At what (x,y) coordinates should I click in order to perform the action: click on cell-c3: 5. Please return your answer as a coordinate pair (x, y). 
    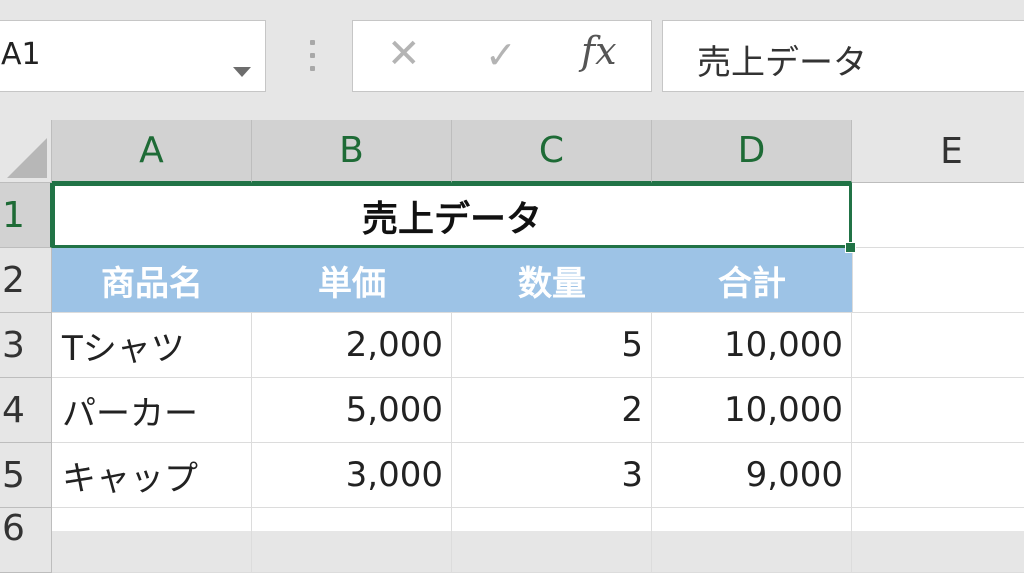
    Looking at the image, I should click on (552, 345).